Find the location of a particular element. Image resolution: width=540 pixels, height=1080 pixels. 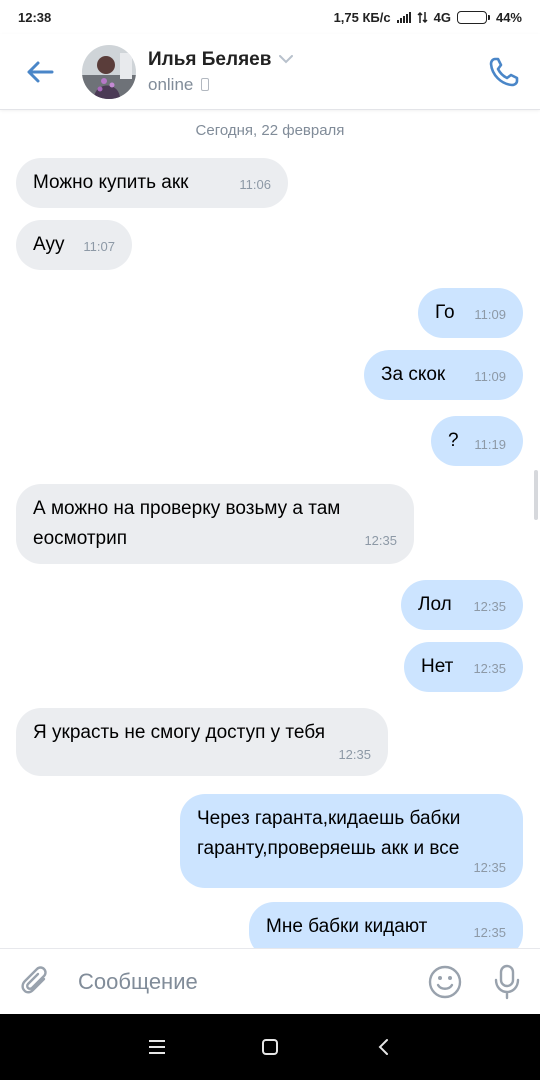

emoji-button is located at coordinates (445, 982).